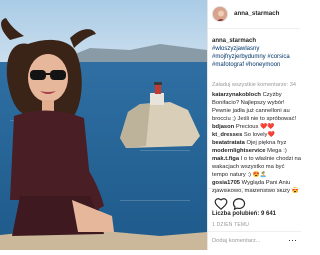 This screenshot has width=320, height=255. I want to click on add-comment-bar: ⋯, so click(254, 241).